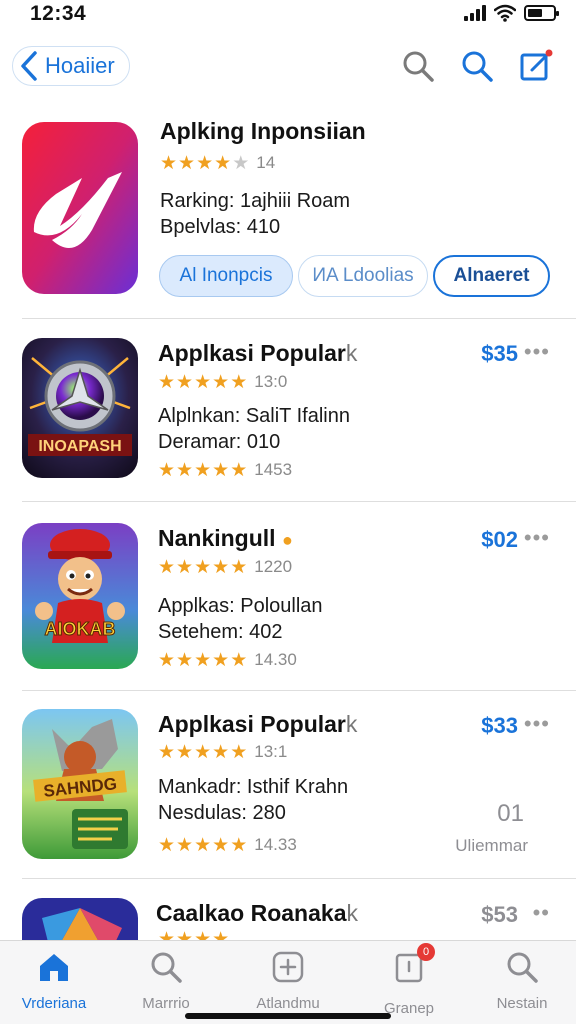  I want to click on tab-label: Granep, so click(409, 1008).